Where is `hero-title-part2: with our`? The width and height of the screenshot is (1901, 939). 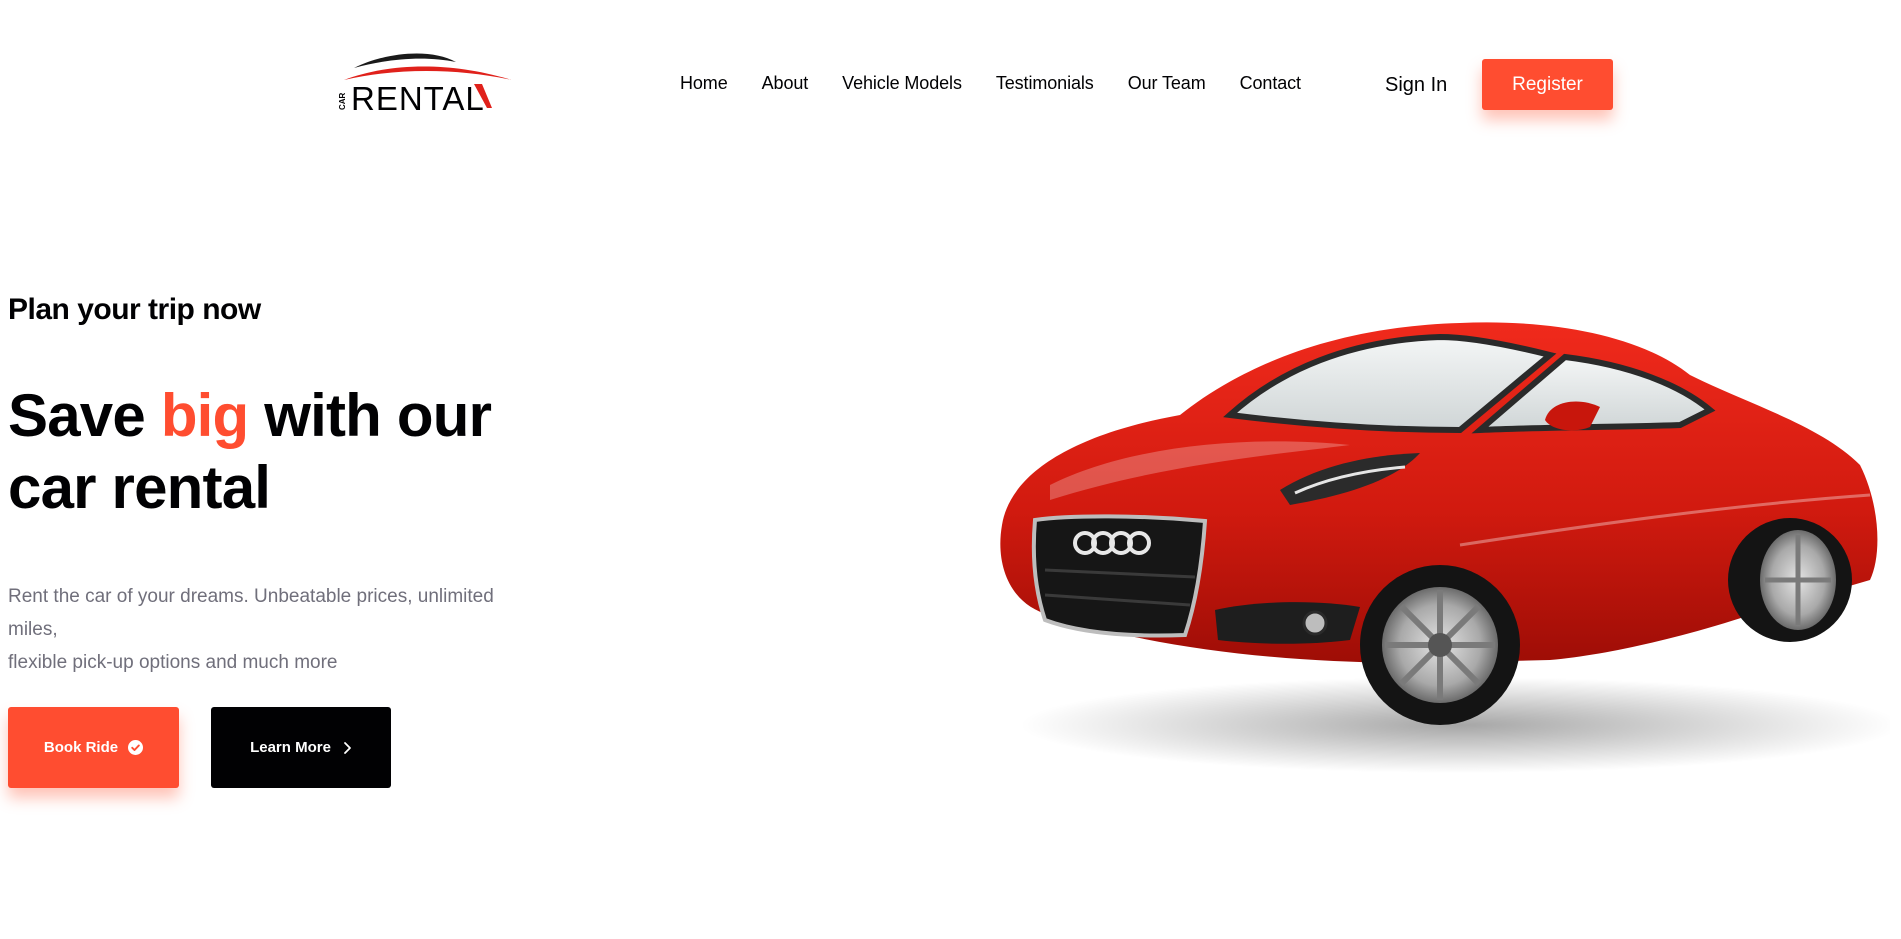
hero-title-part2: with our is located at coordinates (370, 415).